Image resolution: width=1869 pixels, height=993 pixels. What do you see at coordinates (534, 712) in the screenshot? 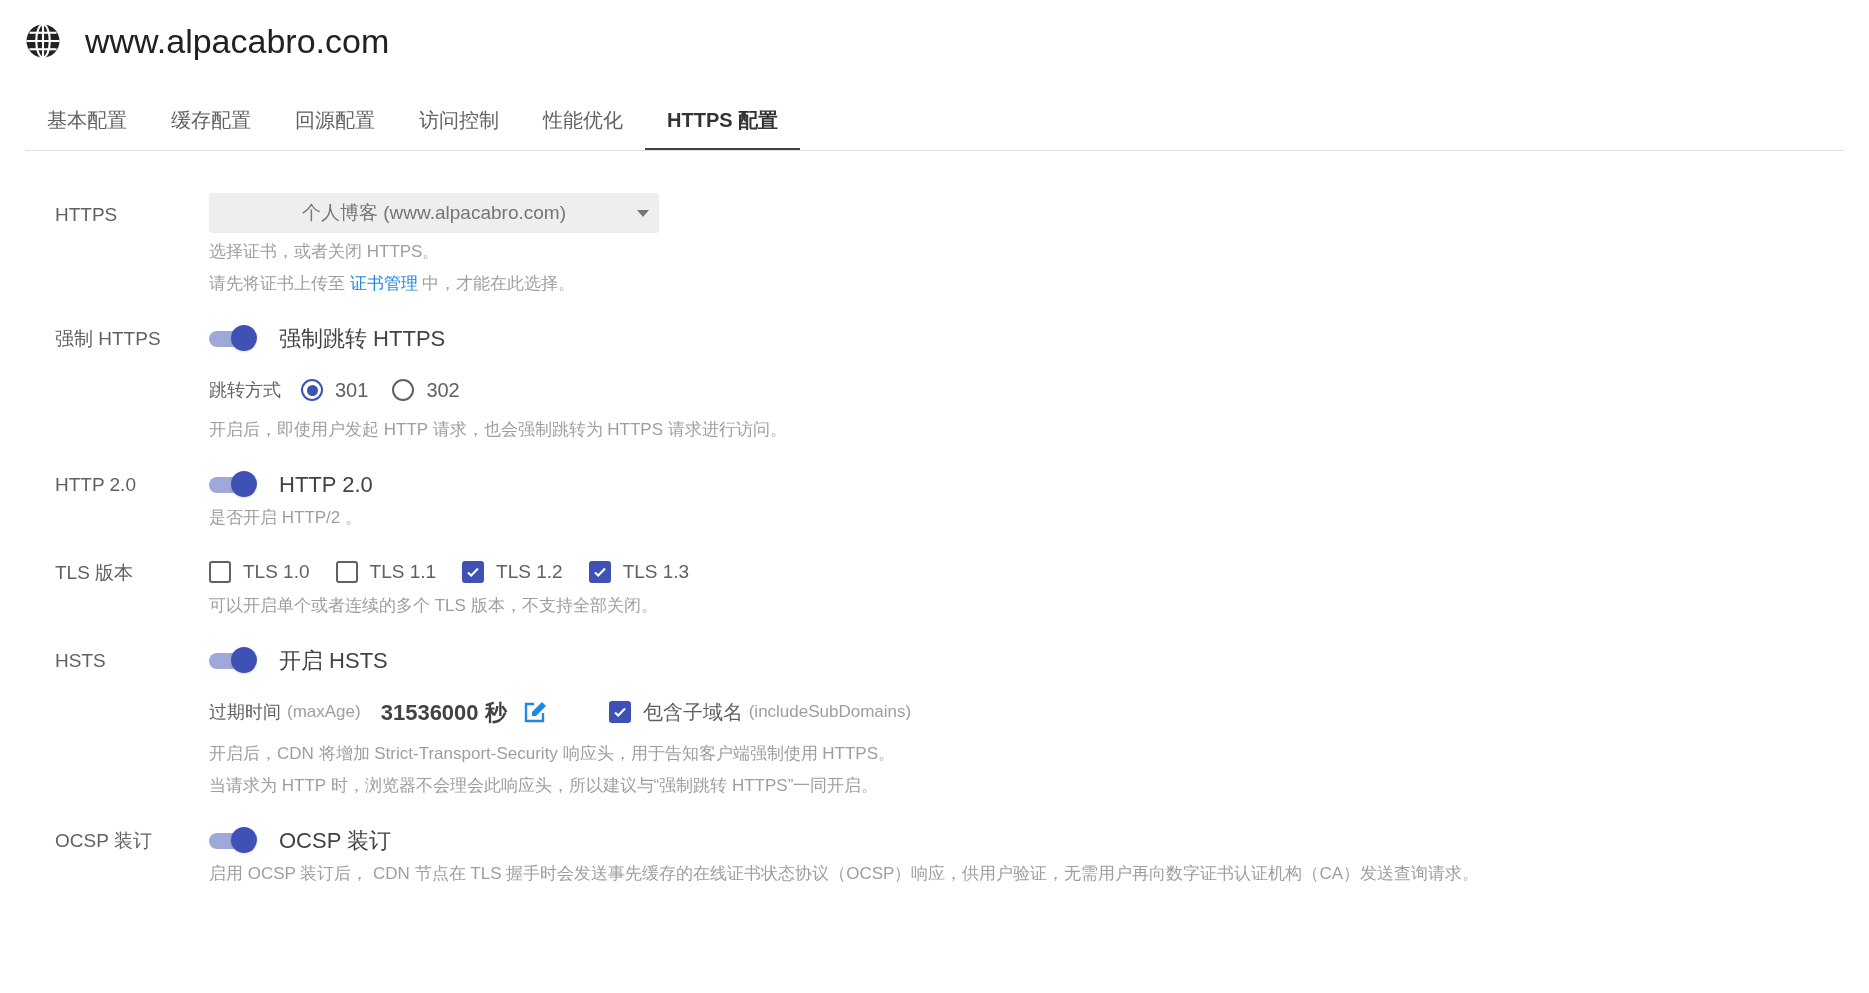
I see `edit-icon` at bounding box center [534, 712].